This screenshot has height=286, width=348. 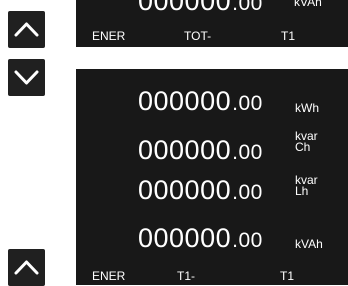 What do you see at coordinates (307, 108) in the screenshot?
I see `unit-label: kWh` at bounding box center [307, 108].